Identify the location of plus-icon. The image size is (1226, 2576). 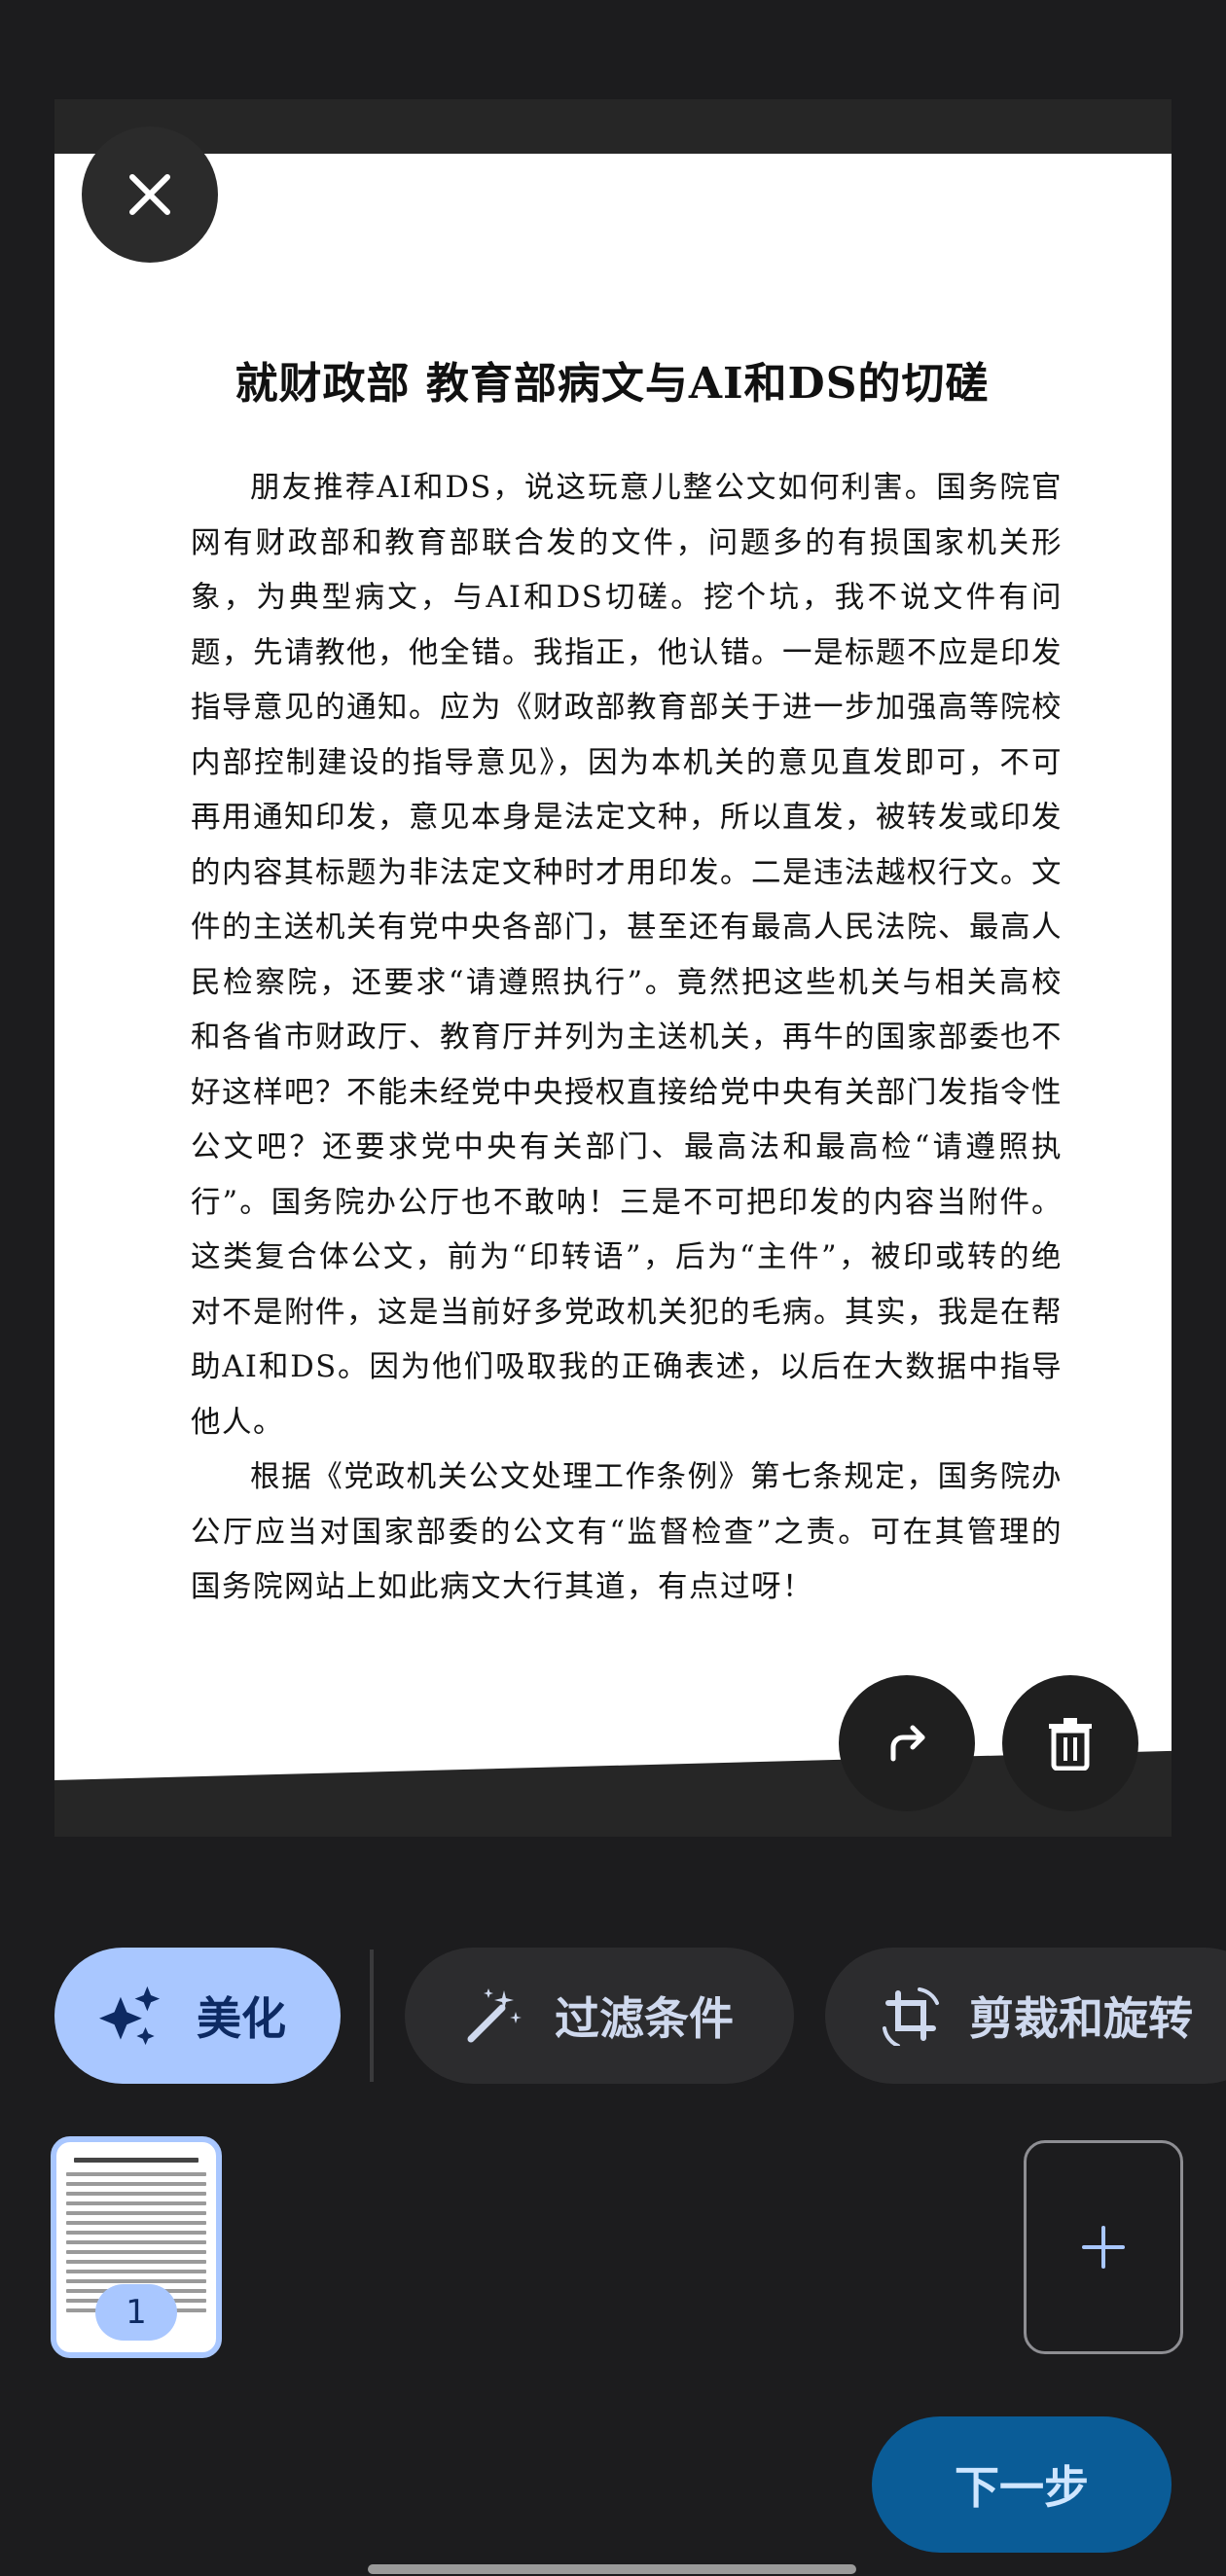
(1103, 2247).